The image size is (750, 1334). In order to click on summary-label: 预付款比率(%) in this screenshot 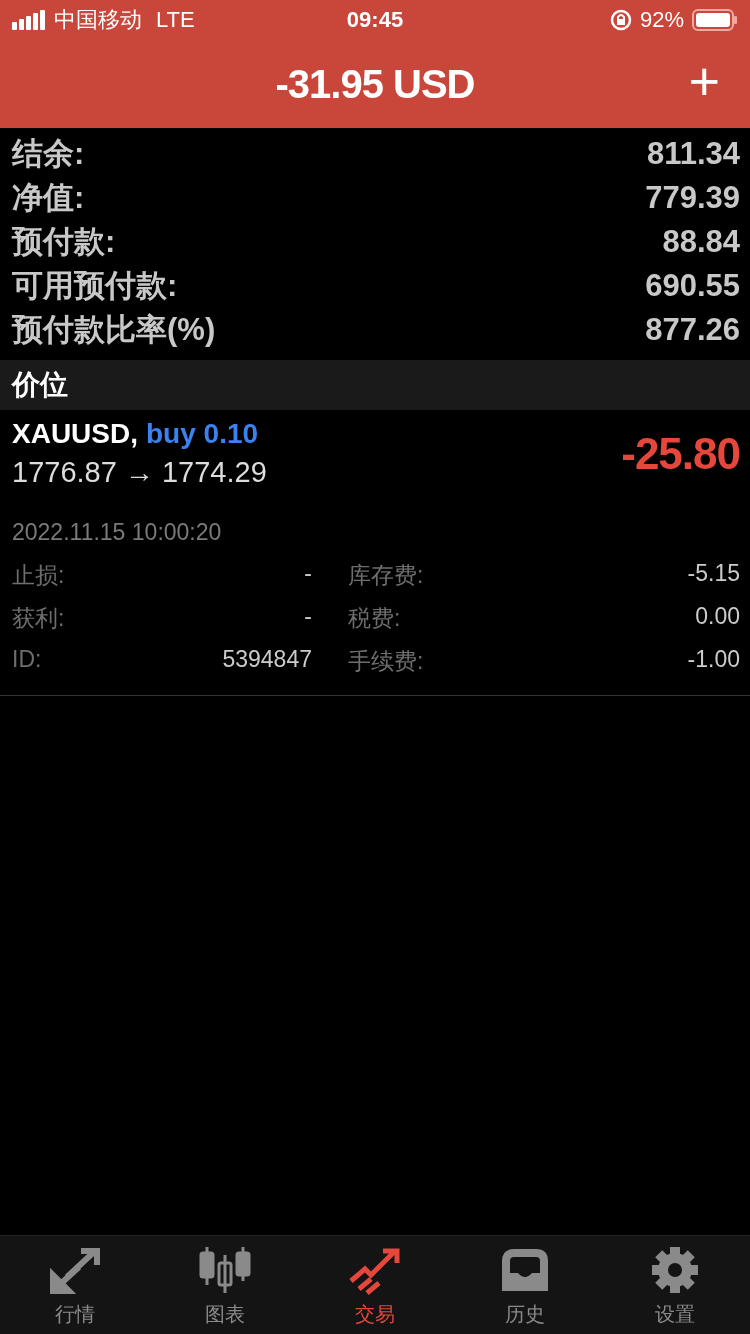, I will do `click(114, 330)`.